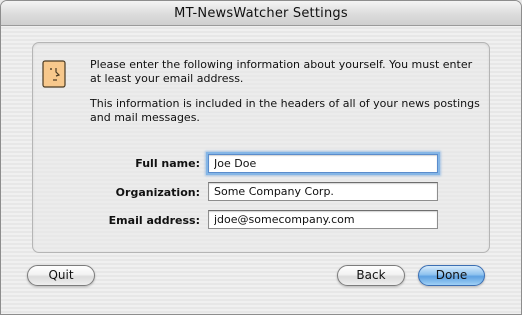 The image size is (522, 315). What do you see at coordinates (323, 191) in the screenshot?
I see `organization-field` at bounding box center [323, 191].